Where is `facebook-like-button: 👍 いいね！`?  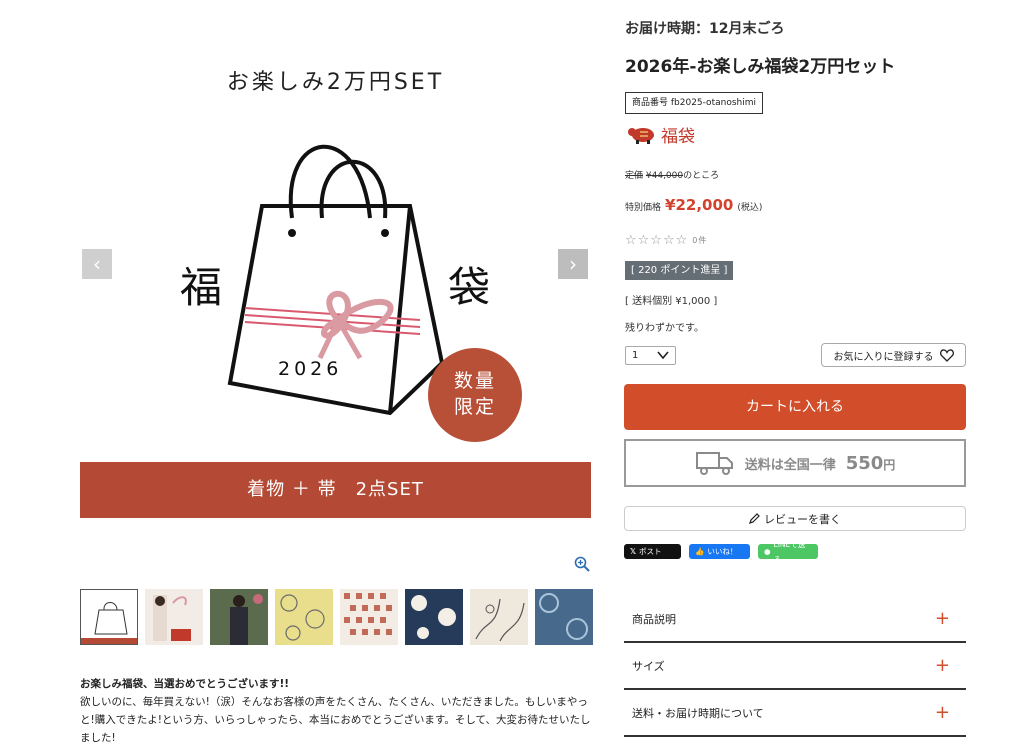 facebook-like-button: 👍 いいね！ is located at coordinates (719, 551).